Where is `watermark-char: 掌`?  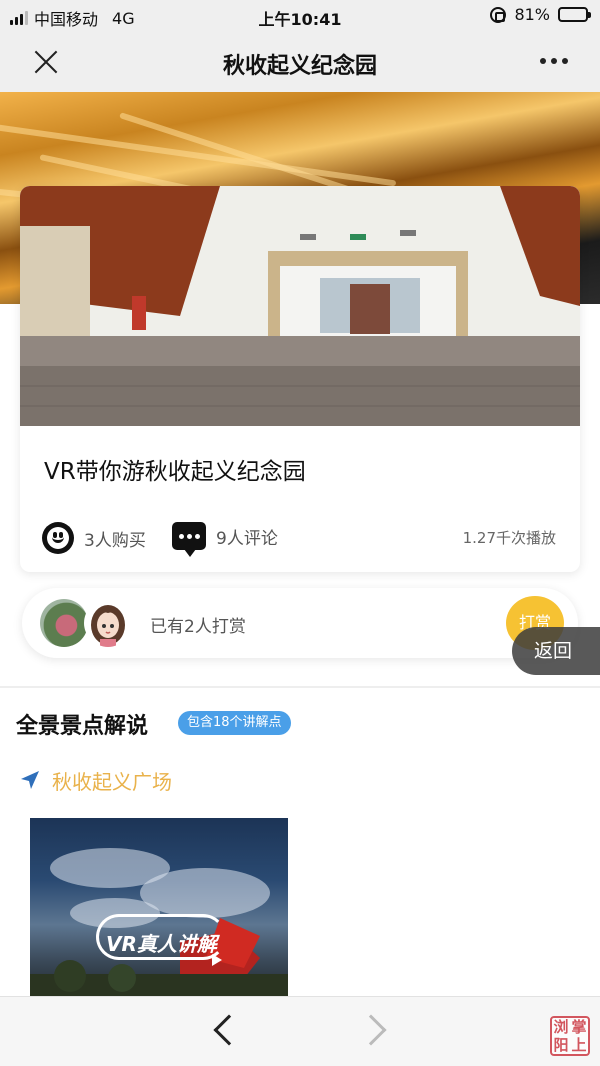 watermark-char: 掌 is located at coordinates (579, 1027).